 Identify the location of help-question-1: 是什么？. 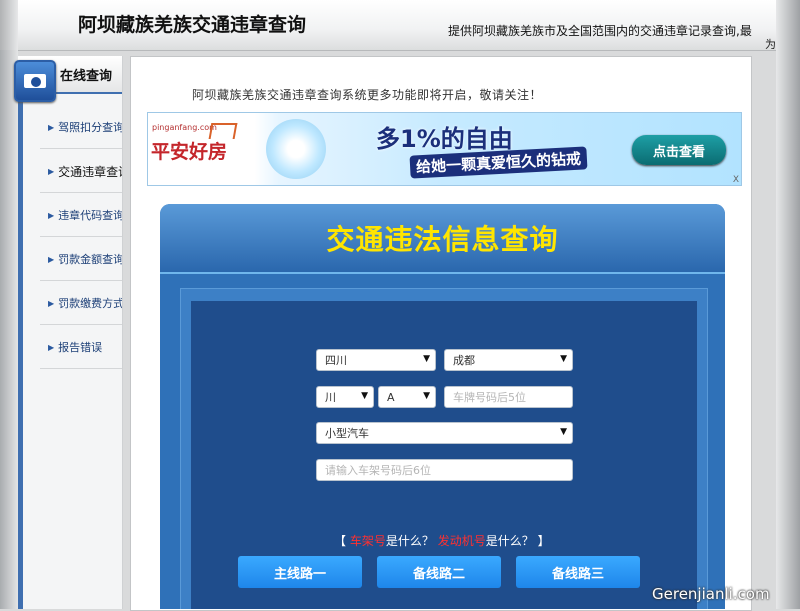
(409, 541).